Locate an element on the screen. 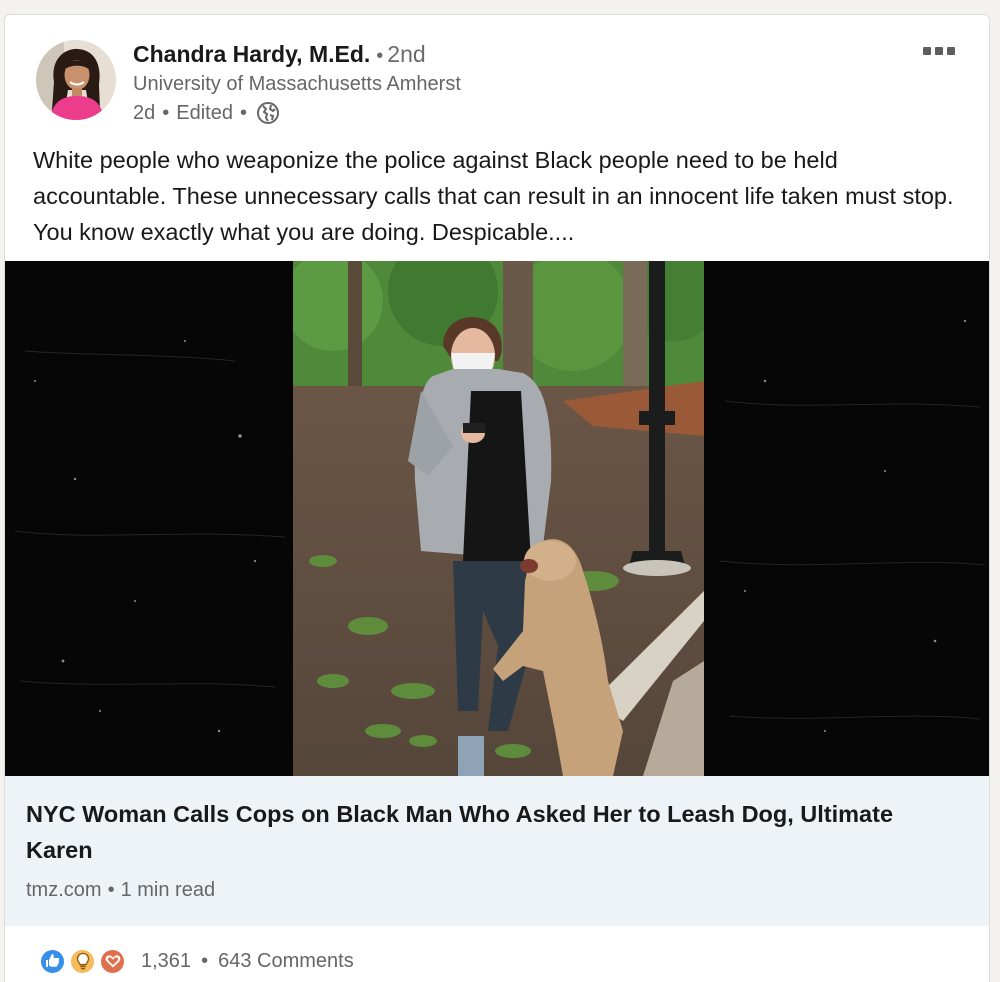  author-name: Chandra Hardy, M.Ed. is located at coordinates (251, 54).